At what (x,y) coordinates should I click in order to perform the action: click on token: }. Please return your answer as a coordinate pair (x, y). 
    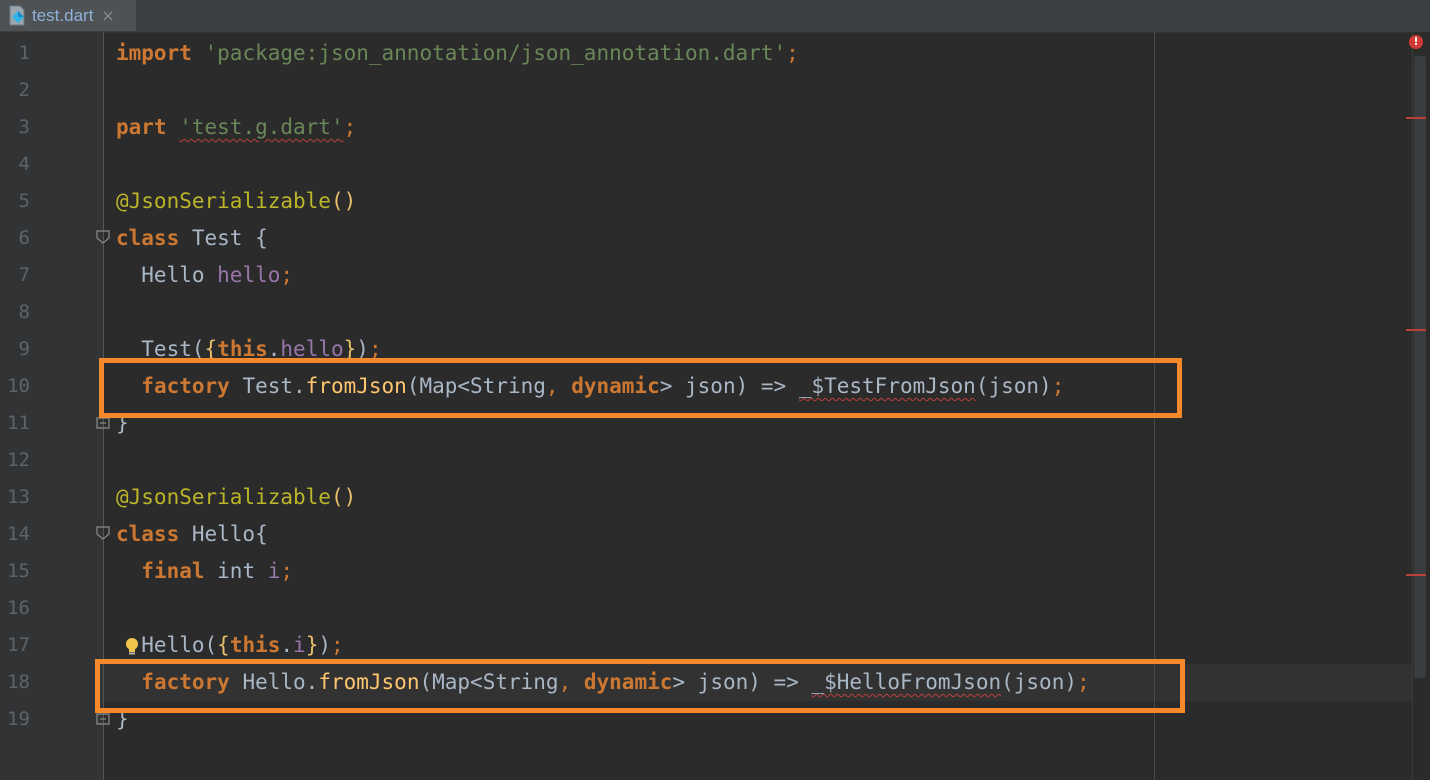
    Looking at the image, I should click on (312, 645).